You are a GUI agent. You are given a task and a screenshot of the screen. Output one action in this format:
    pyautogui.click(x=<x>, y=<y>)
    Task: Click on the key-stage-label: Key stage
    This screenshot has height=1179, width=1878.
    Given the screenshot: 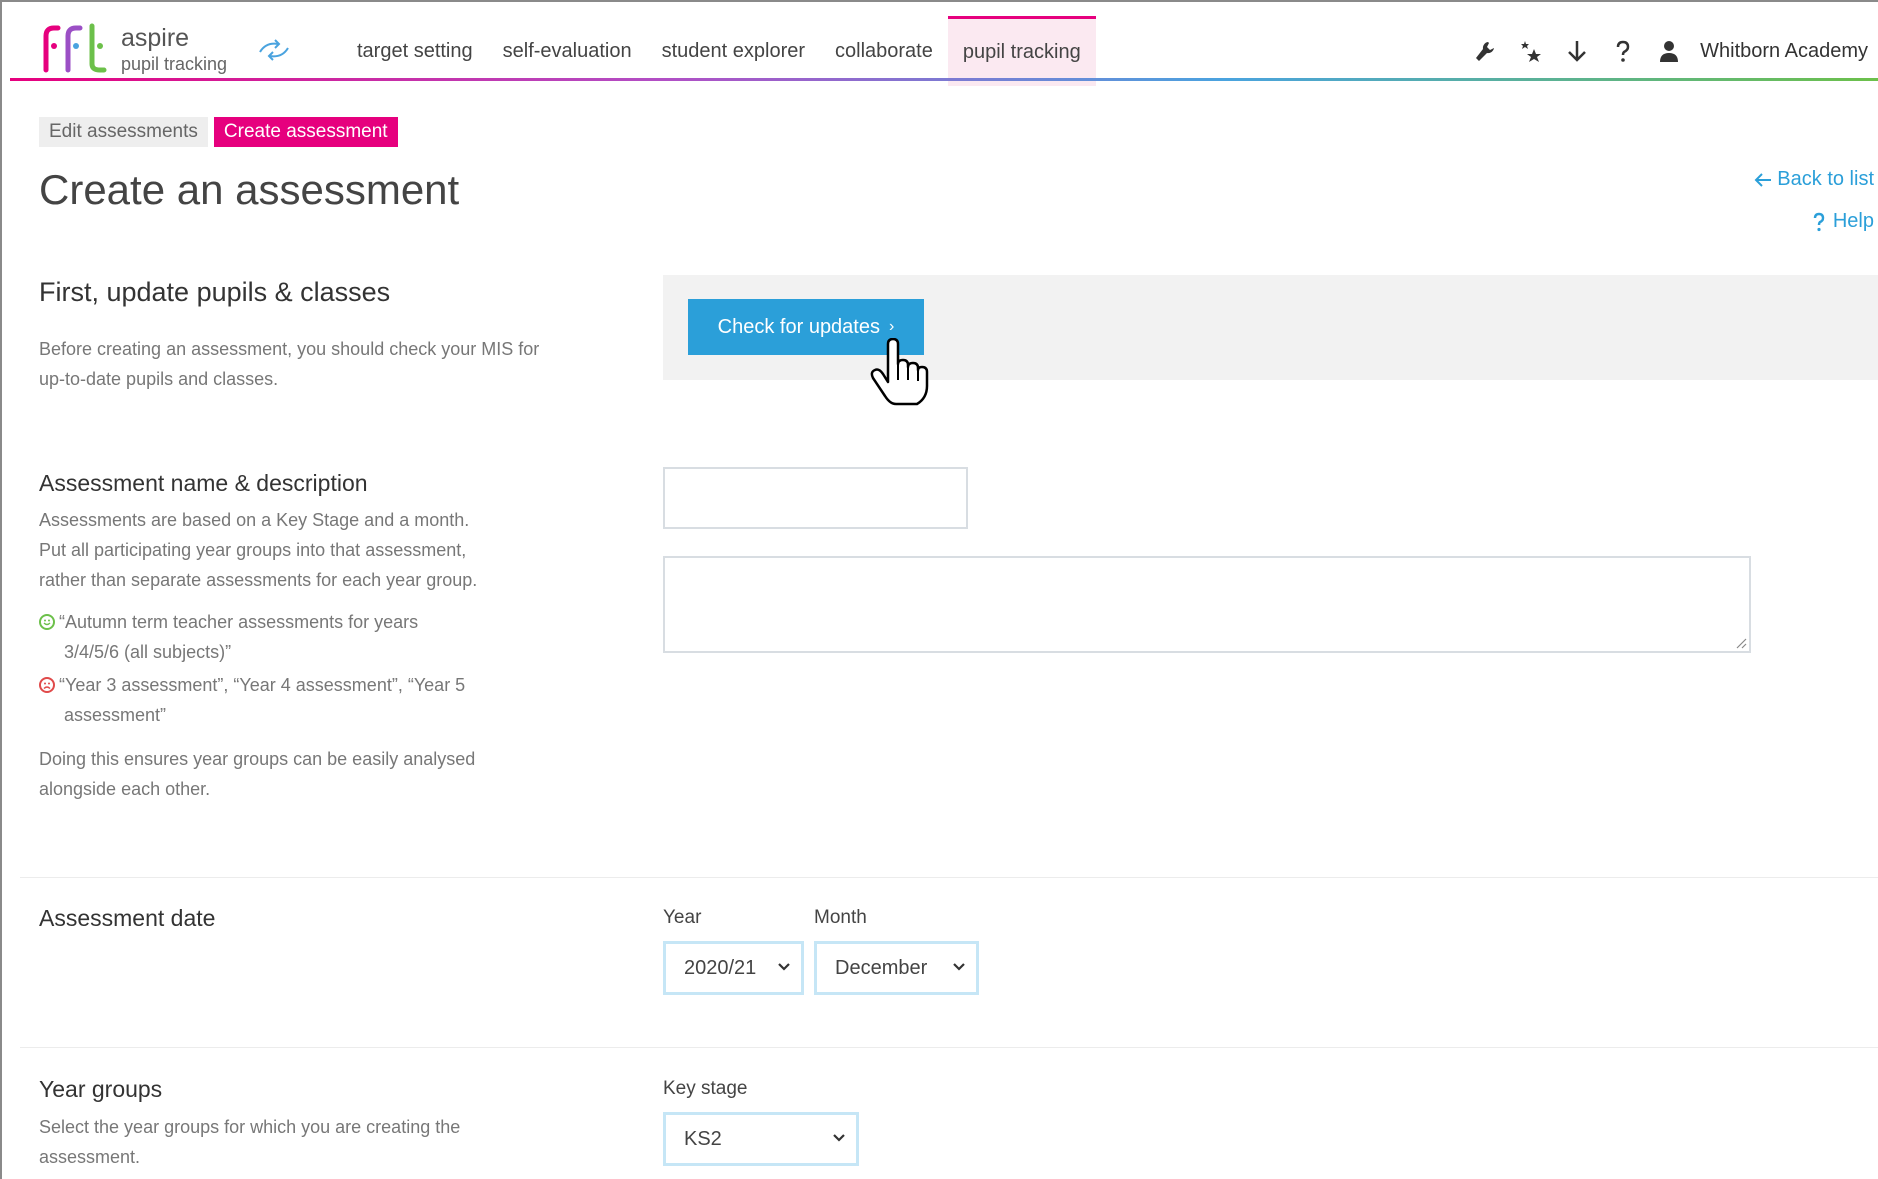 What is the action you would take?
    pyautogui.click(x=705, y=1088)
    